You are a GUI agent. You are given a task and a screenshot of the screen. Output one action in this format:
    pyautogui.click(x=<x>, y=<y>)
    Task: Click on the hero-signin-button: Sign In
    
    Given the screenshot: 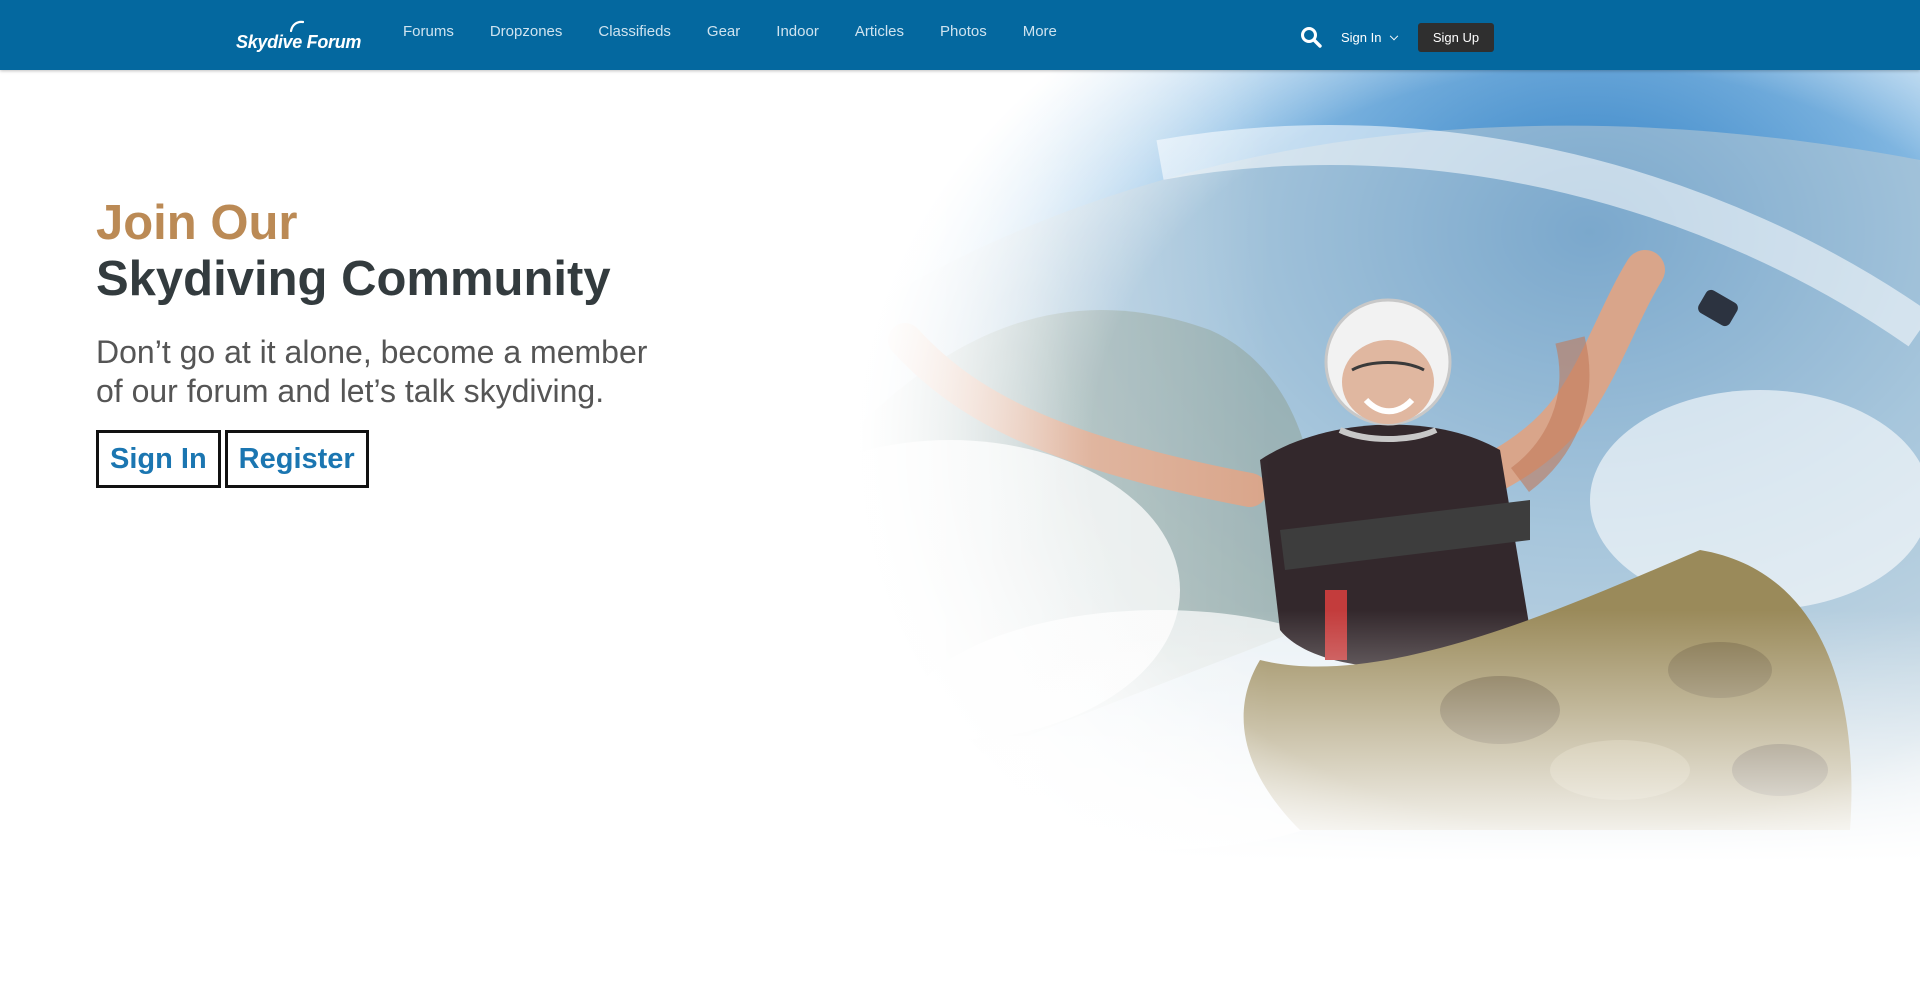 What is the action you would take?
    pyautogui.click(x=158, y=459)
    